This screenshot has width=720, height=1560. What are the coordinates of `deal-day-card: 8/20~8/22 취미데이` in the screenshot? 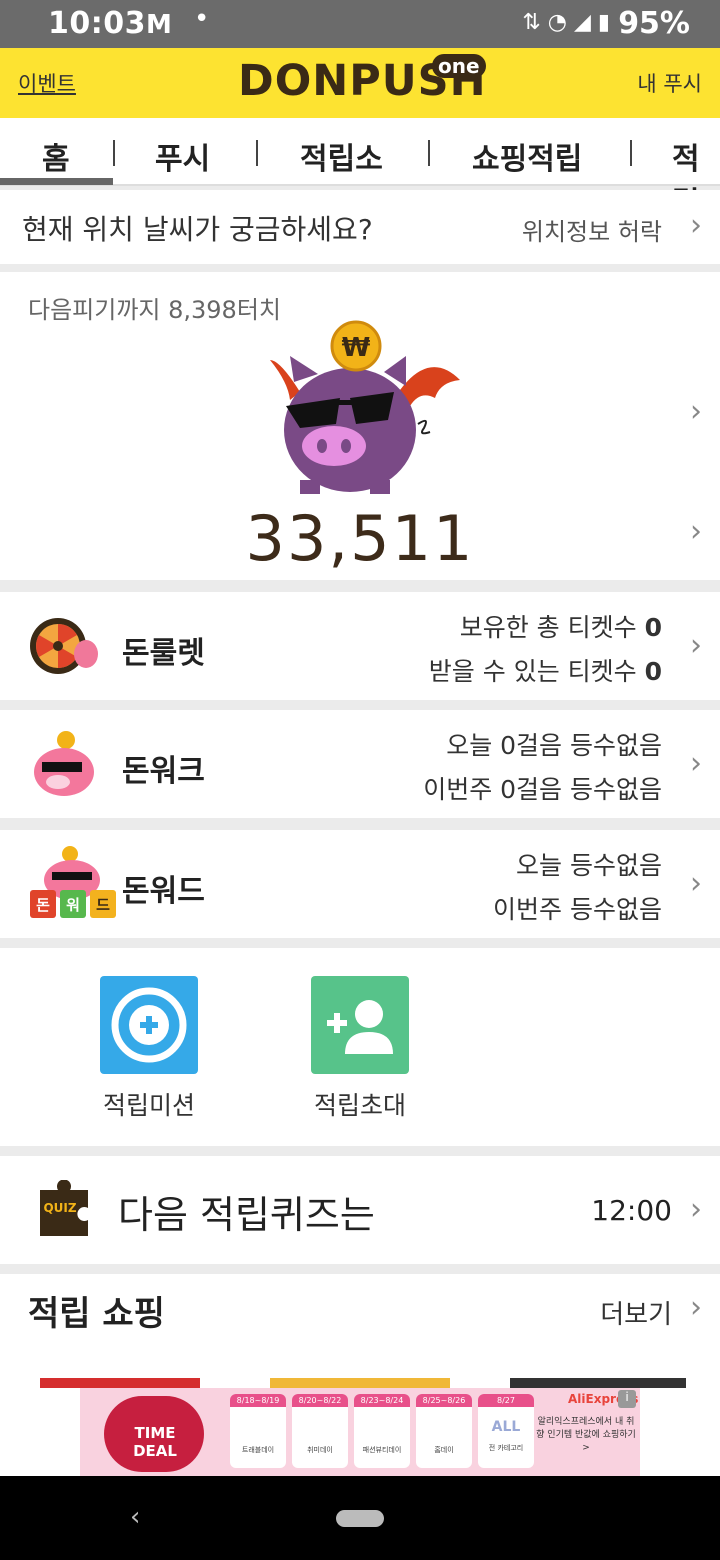 It's located at (320, 1431).